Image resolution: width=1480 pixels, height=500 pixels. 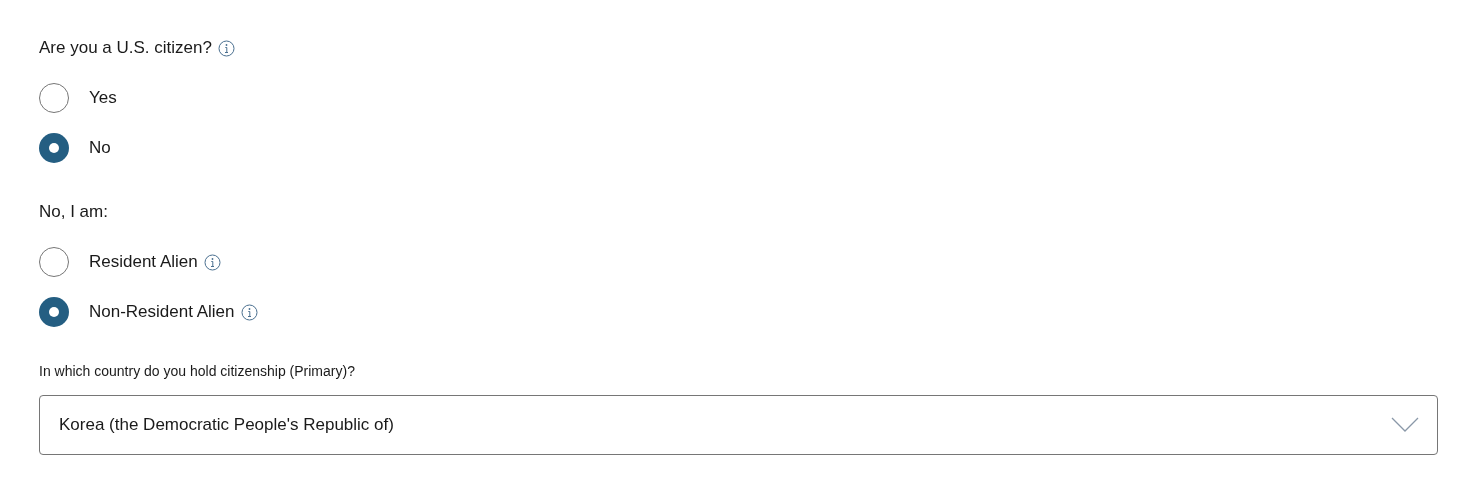 What do you see at coordinates (1405, 425) in the screenshot?
I see `chevron-down-icon` at bounding box center [1405, 425].